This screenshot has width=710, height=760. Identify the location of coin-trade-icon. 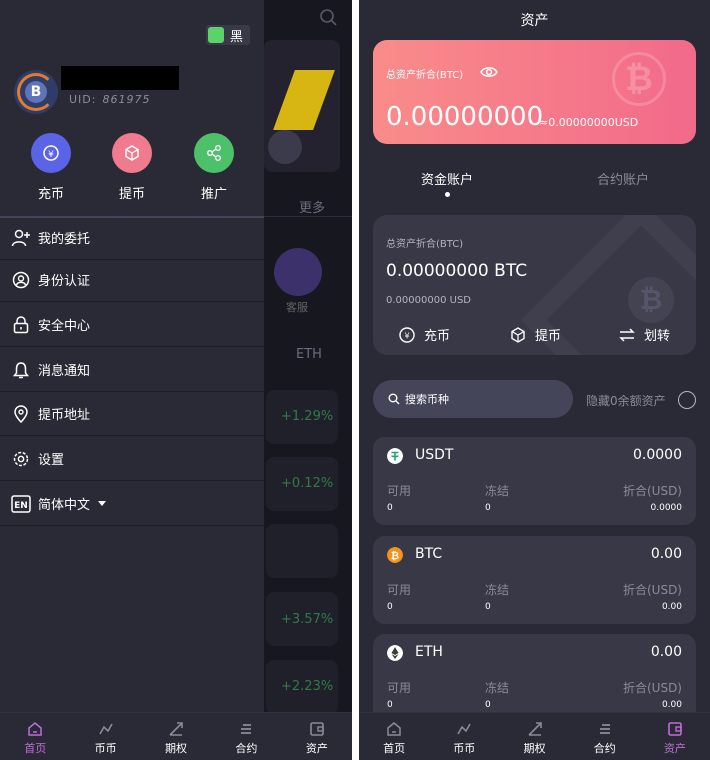
(464, 729).